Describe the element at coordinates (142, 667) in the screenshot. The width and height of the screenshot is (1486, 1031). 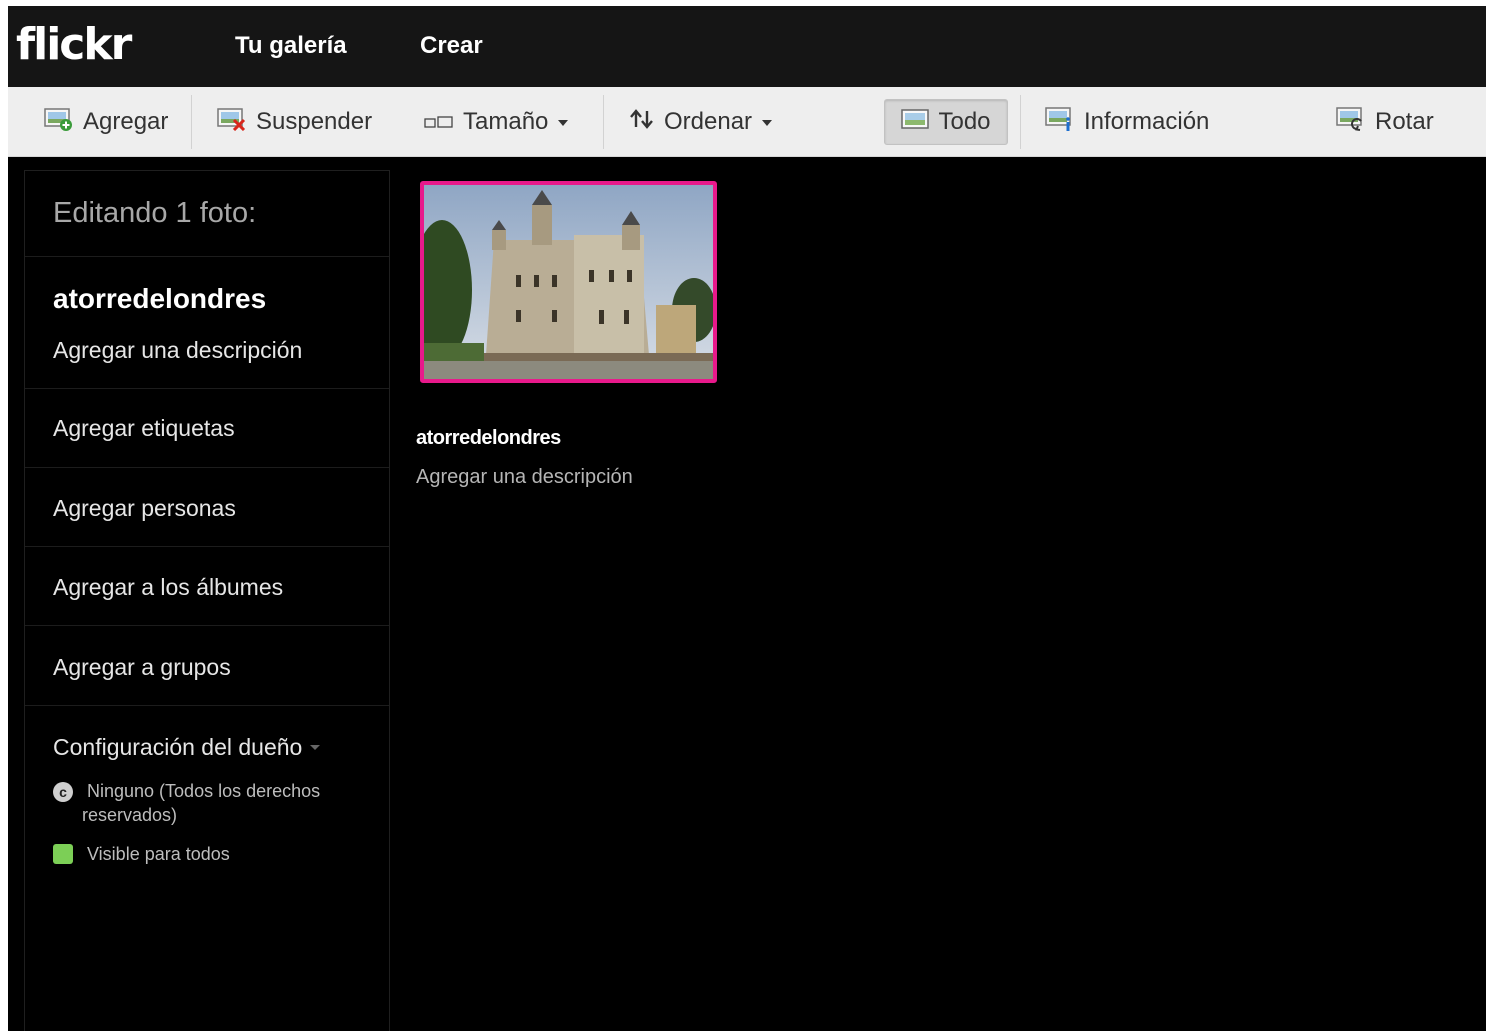
I see `add-to-groups-link: Agregar a grupos` at that location.